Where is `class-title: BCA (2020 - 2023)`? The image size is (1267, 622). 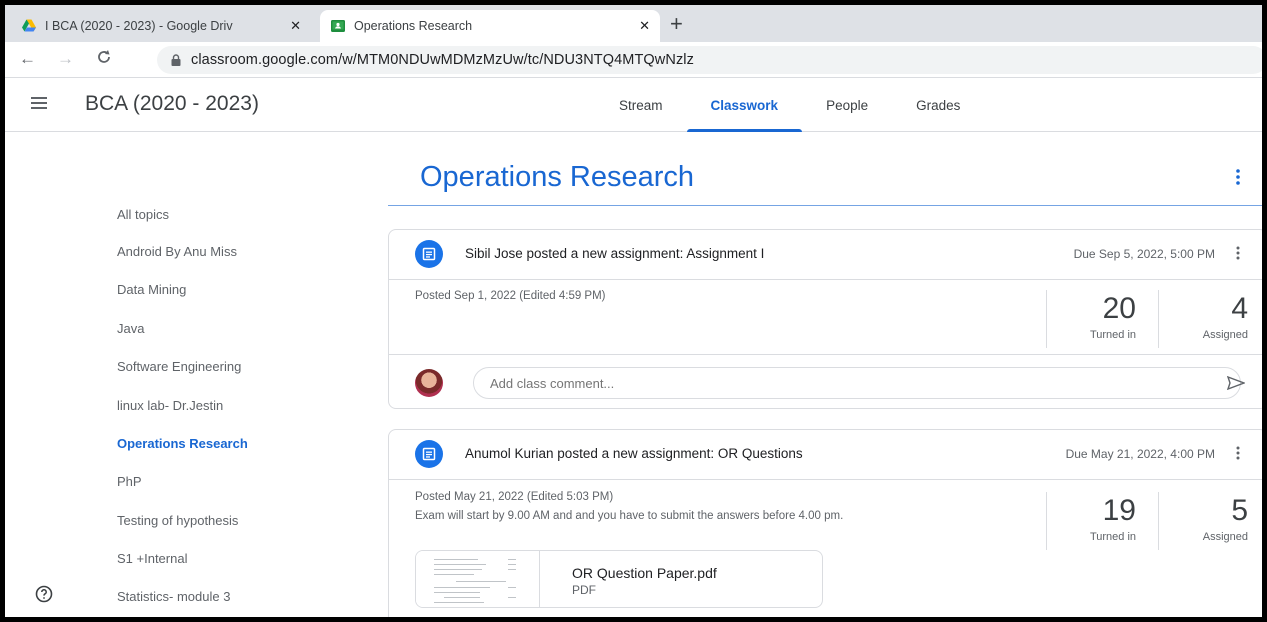
class-title: BCA (2020 - 2023) is located at coordinates (172, 104).